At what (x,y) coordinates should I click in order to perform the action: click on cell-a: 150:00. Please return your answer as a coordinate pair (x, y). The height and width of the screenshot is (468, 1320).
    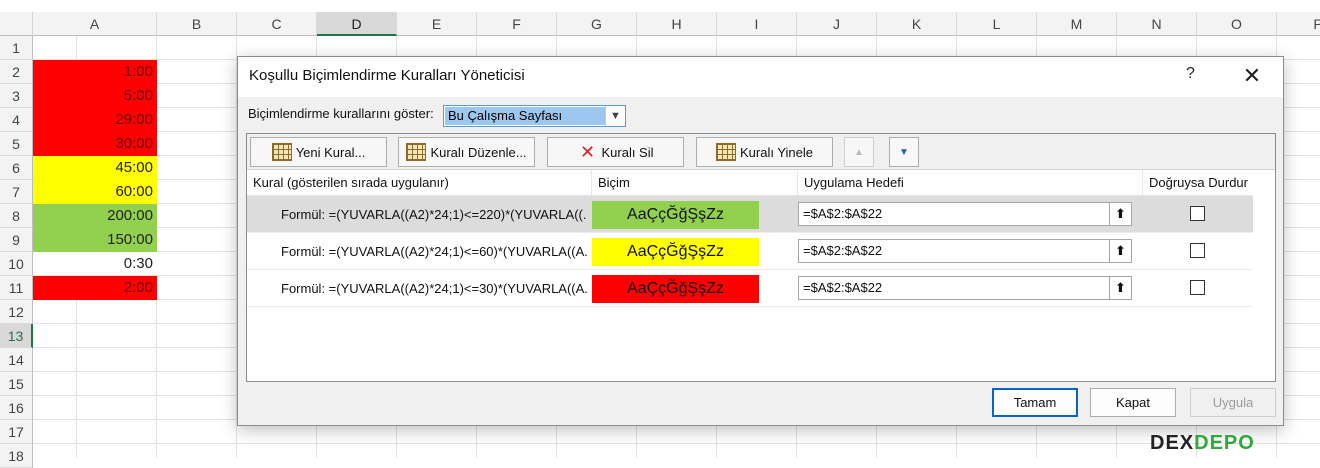
    Looking at the image, I should click on (95, 240).